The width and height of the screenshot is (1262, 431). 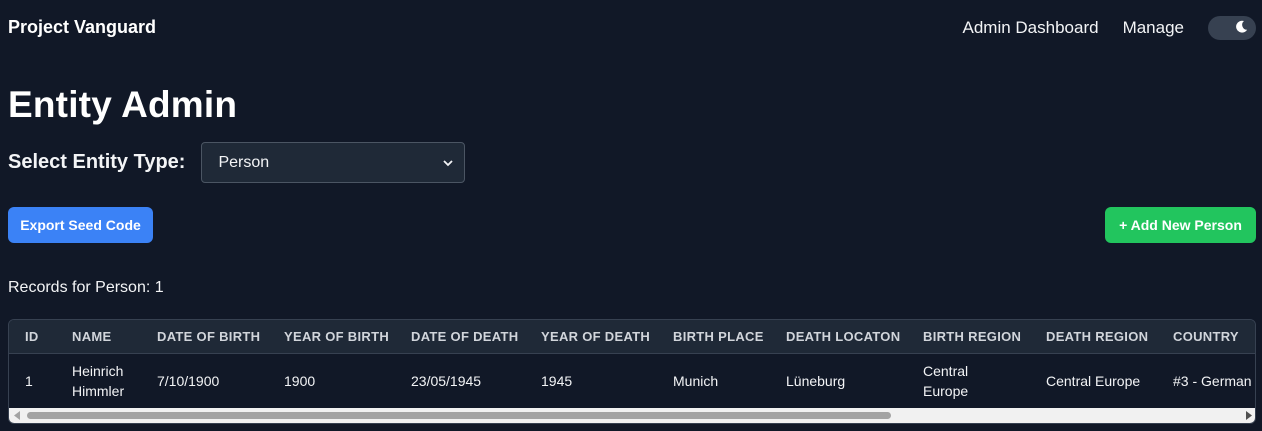 I want to click on column-header-death-location: DEATH LOCATON, so click(x=838, y=337).